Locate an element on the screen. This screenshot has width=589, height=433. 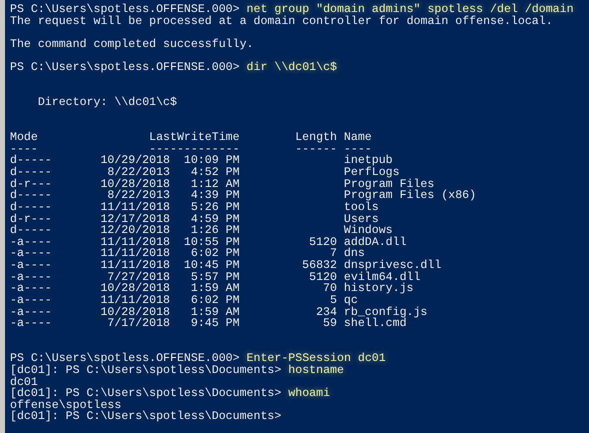
table-cell-text: qc is located at coordinates (350, 301).